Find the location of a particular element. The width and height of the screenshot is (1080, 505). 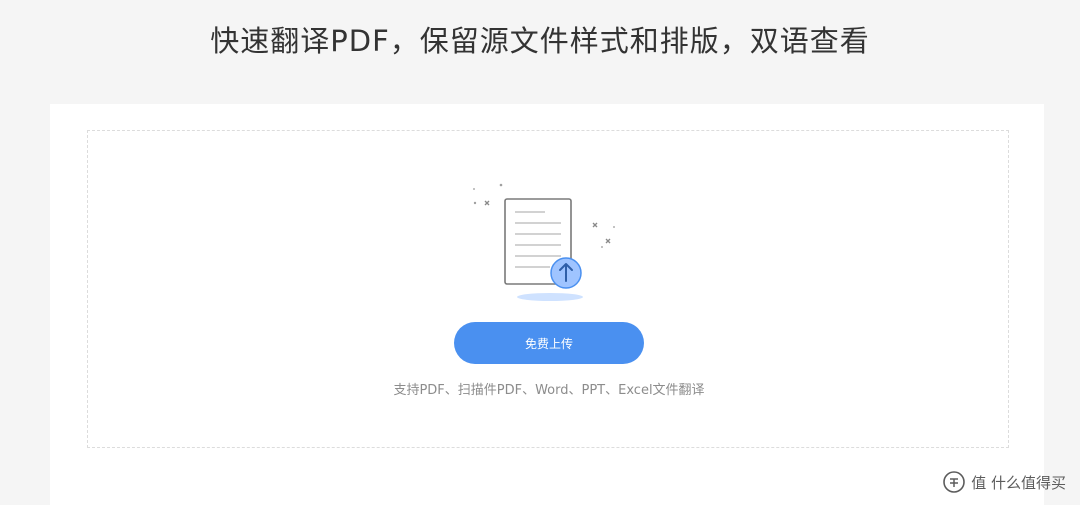

upload-button: 免费上传 is located at coordinates (549, 343).